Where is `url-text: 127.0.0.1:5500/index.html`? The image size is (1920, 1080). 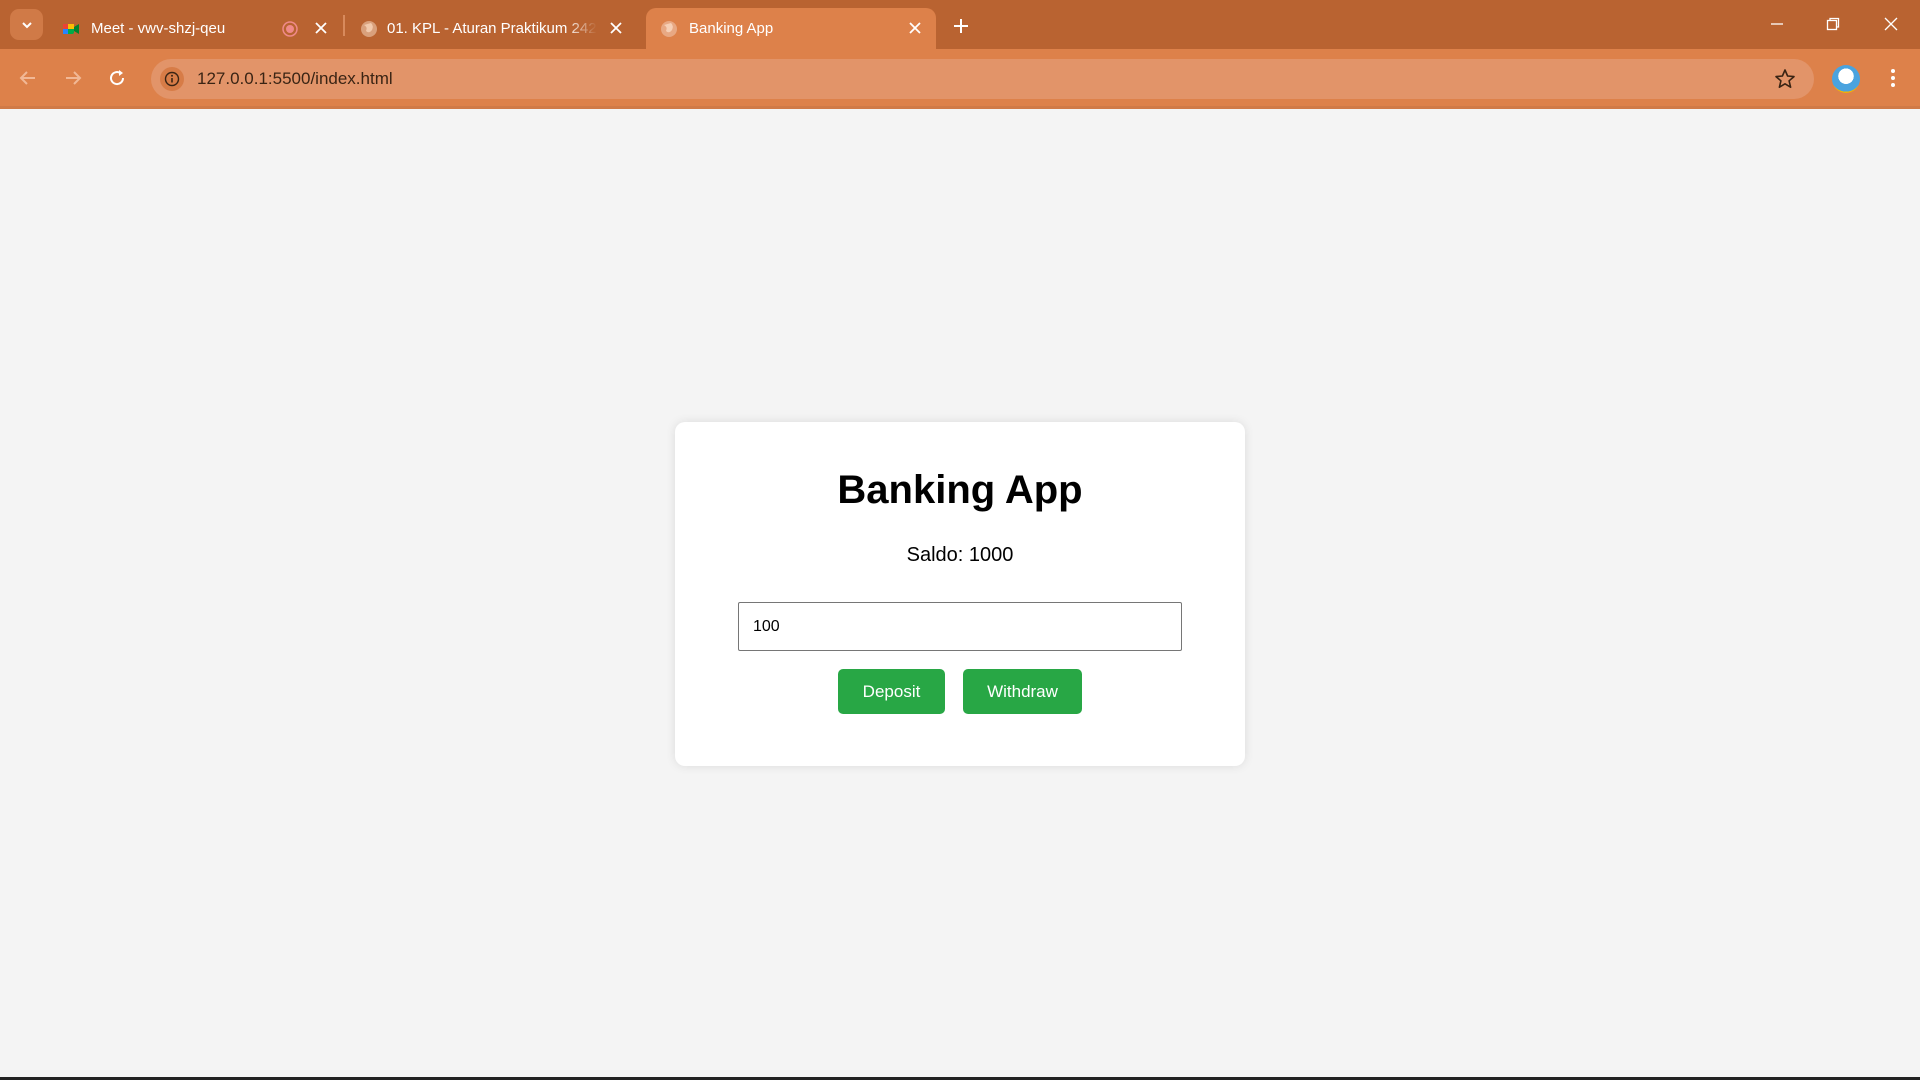 url-text: 127.0.0.1:5500/index.html is located at coordinates (295, 79).